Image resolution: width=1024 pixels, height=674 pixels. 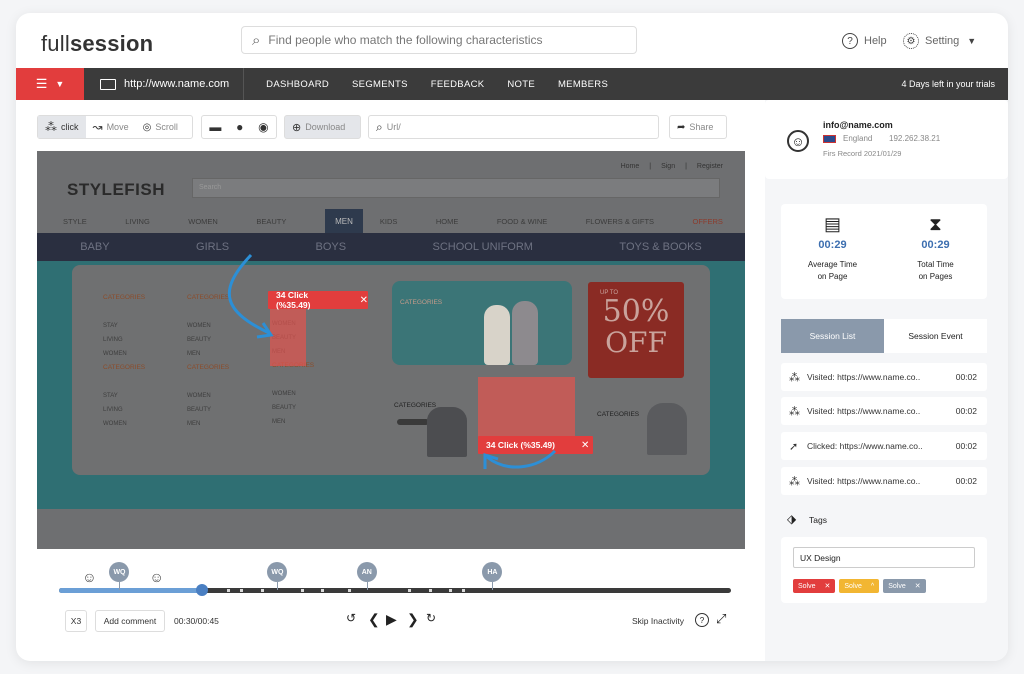 What do you see at coordinates (111, 127) in the screenshot?
I see `move-mode-button: ↝ Move` at bounding box center [111, 127].